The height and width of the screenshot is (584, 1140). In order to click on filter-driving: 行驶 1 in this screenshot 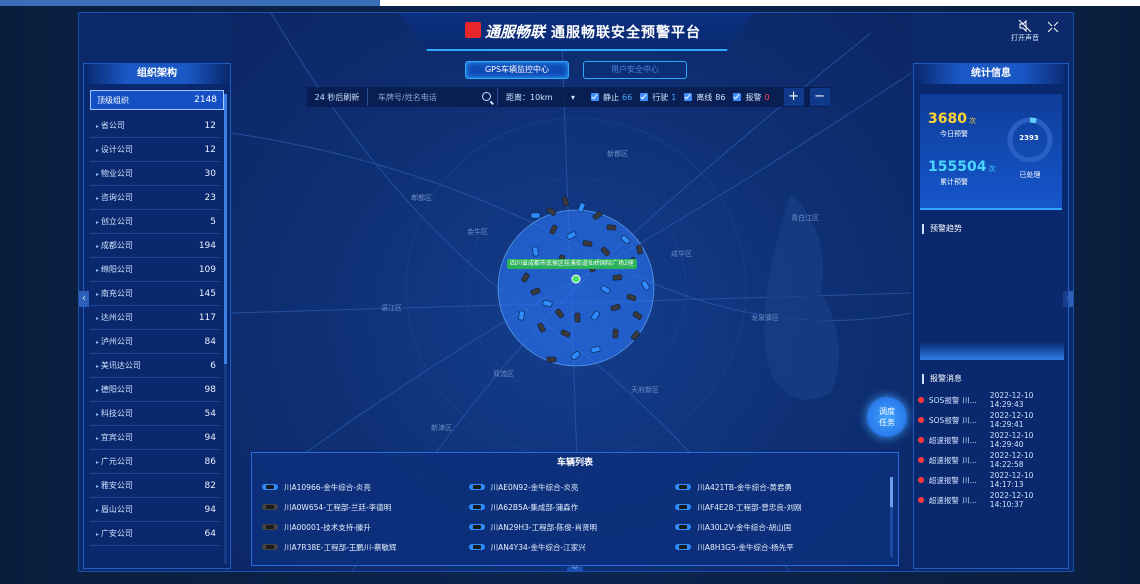, I will do `click(658, 97)`.